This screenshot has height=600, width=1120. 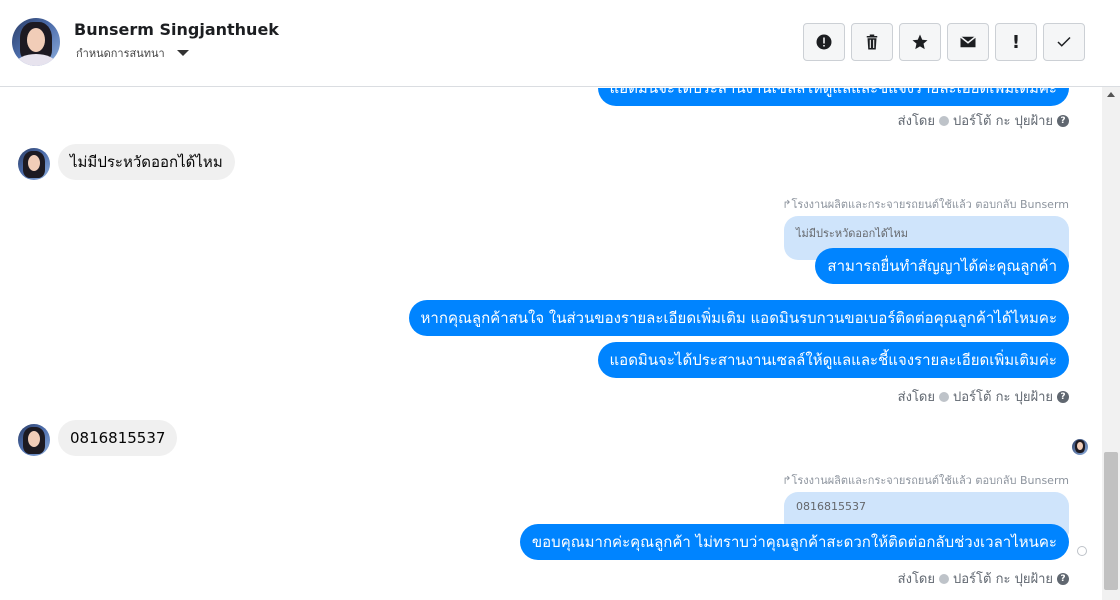 What do you see at coordinates (118, 438) in the screenshot?
I see `incoming-message: 0816815537` at bounding box center [118, 438].